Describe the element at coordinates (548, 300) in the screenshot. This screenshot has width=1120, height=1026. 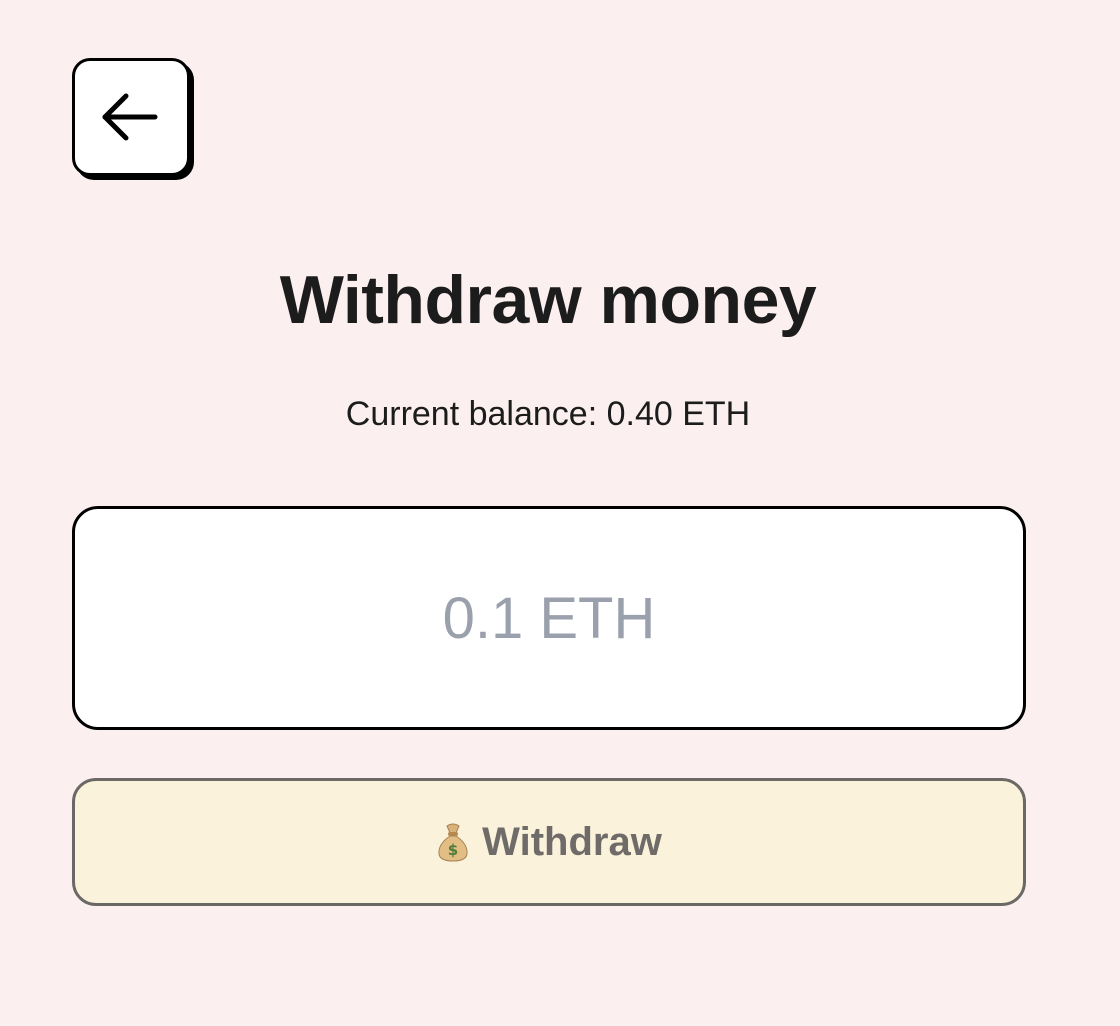
I see `page-title: Withdraw money` at that location.